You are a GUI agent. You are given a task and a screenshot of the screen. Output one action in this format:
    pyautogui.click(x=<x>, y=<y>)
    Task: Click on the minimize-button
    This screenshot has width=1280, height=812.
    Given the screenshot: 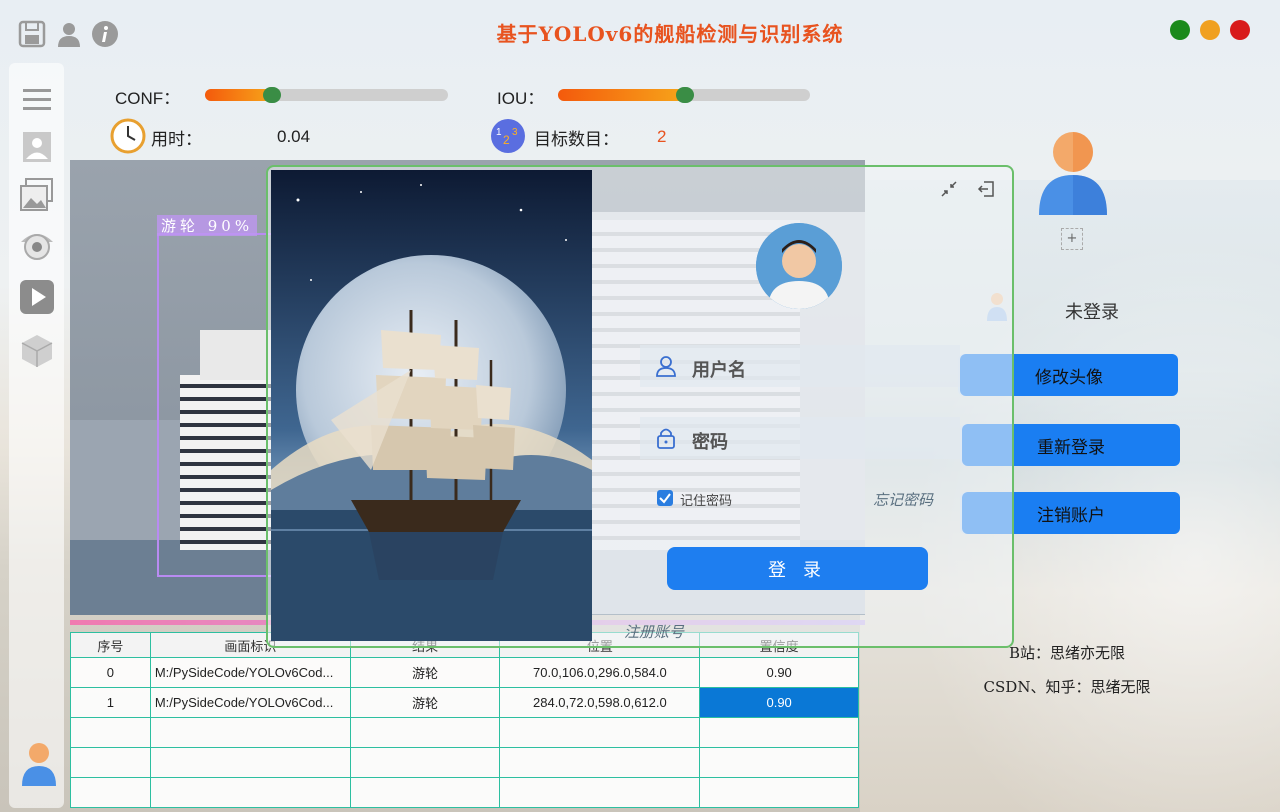 What is the action you would take?
    pyautogui.click(x=1210, y=30)
    